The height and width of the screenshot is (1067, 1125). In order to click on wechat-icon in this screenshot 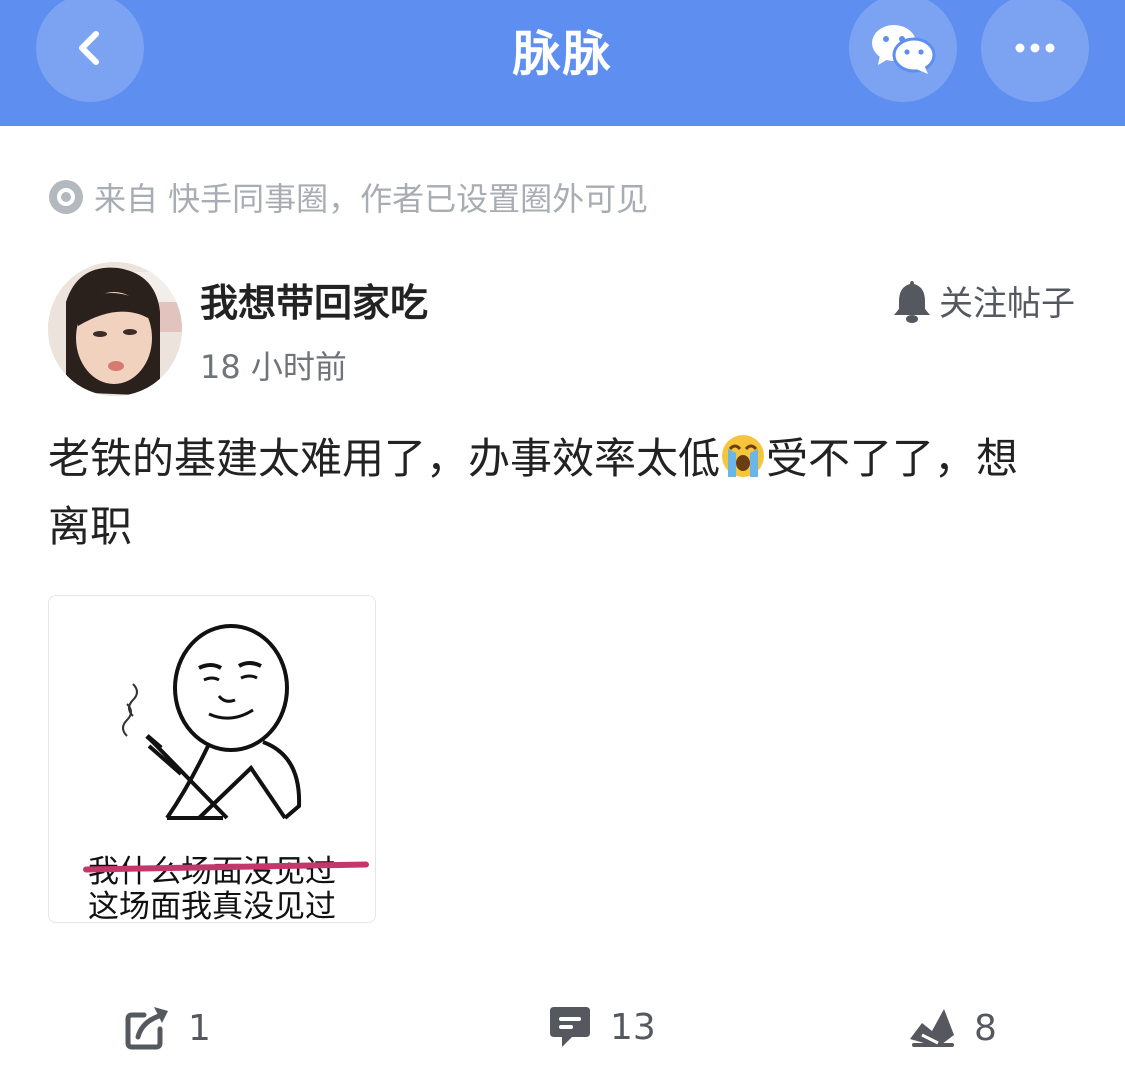, I will do `click(904, 49)`.